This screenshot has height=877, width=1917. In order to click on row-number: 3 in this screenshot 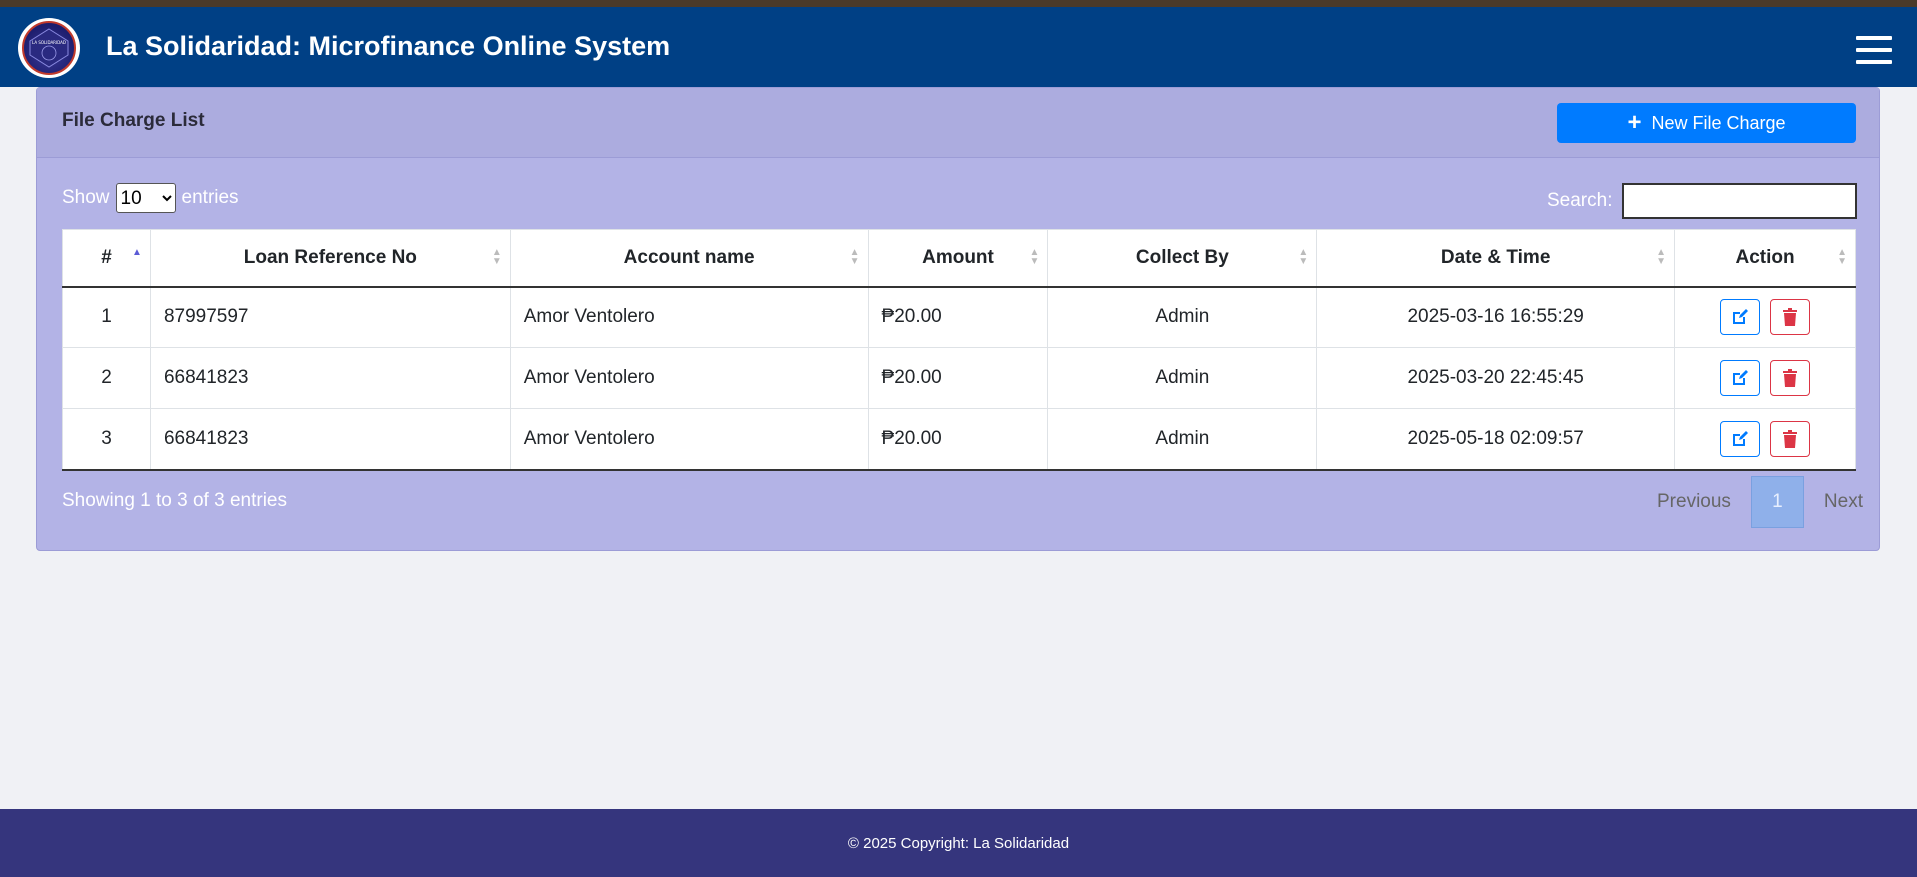, I will do `click(106, 439)`.